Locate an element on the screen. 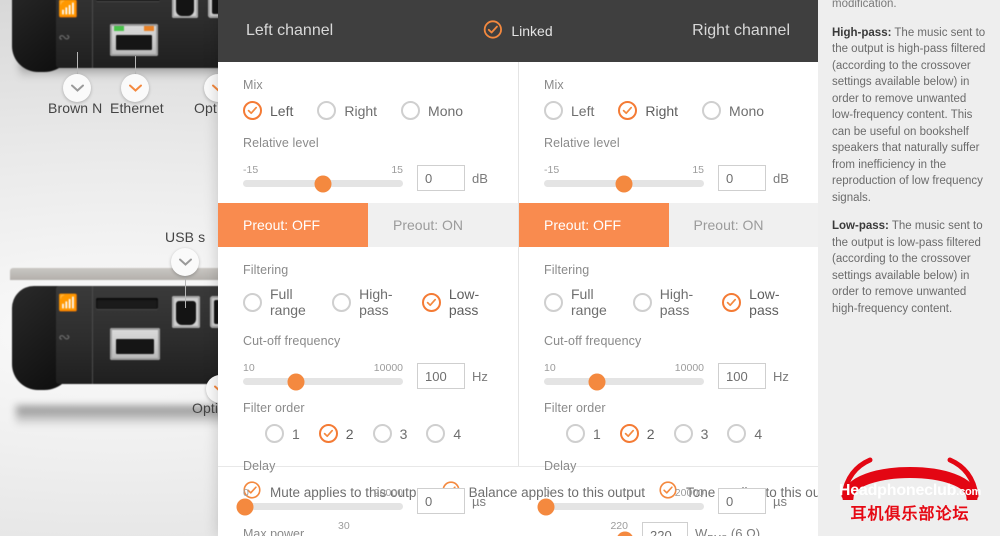 Image resolution: width=1000 pixels, height=536 pixels. linked-label: Linked is located at coordinates (532, 31).